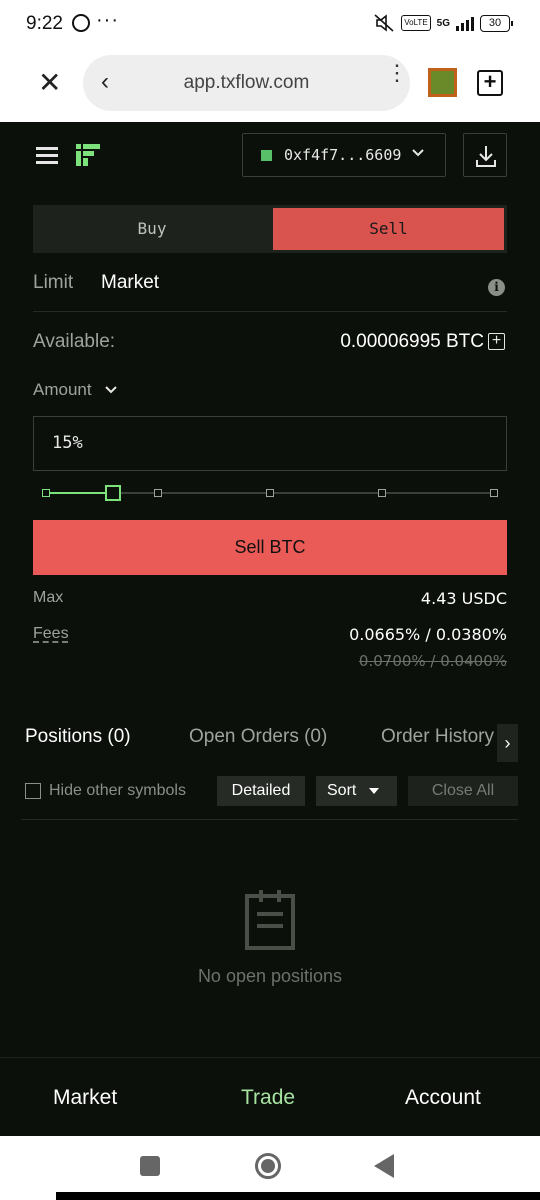 The height and width of the screenshot is (1200, 540). I want to click on system-navigation-bar, so click(270, 1168).